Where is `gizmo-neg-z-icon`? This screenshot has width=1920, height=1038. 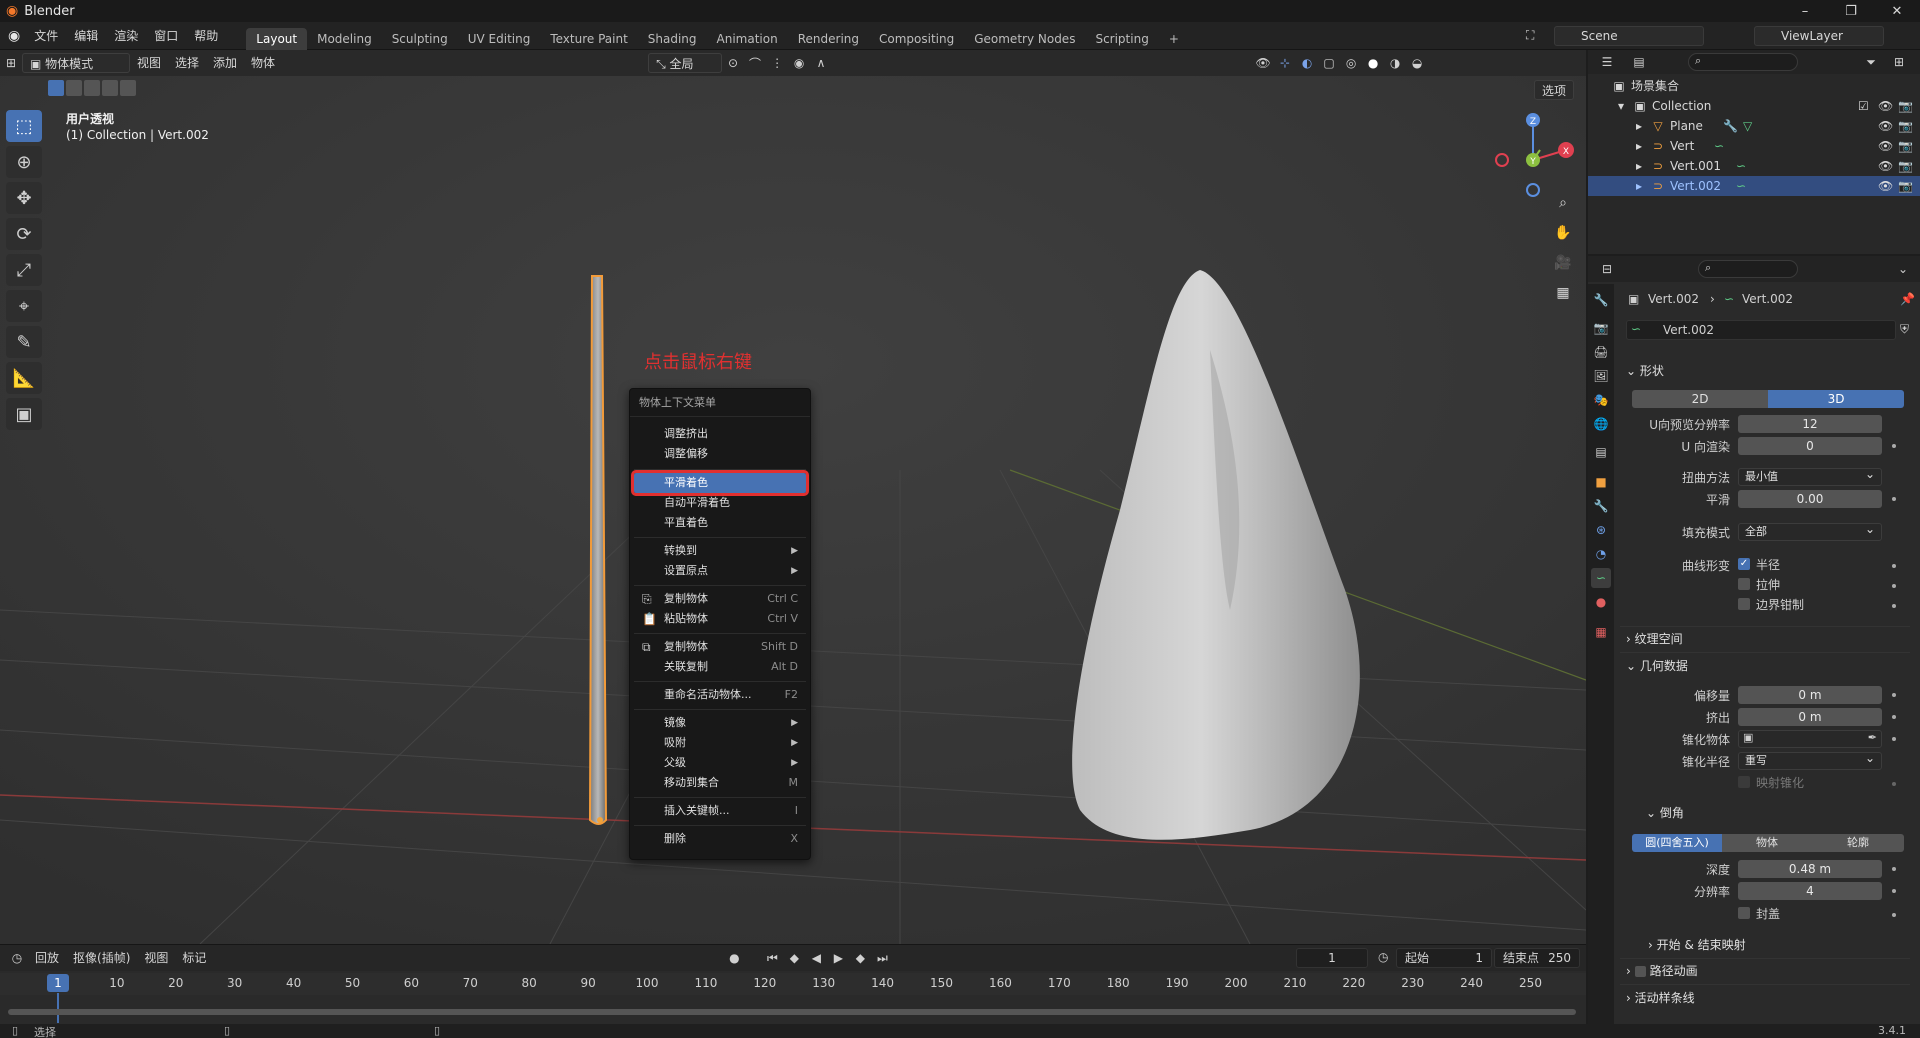 gizmo-neg-z-icon is located at coordinates (1533, 190).